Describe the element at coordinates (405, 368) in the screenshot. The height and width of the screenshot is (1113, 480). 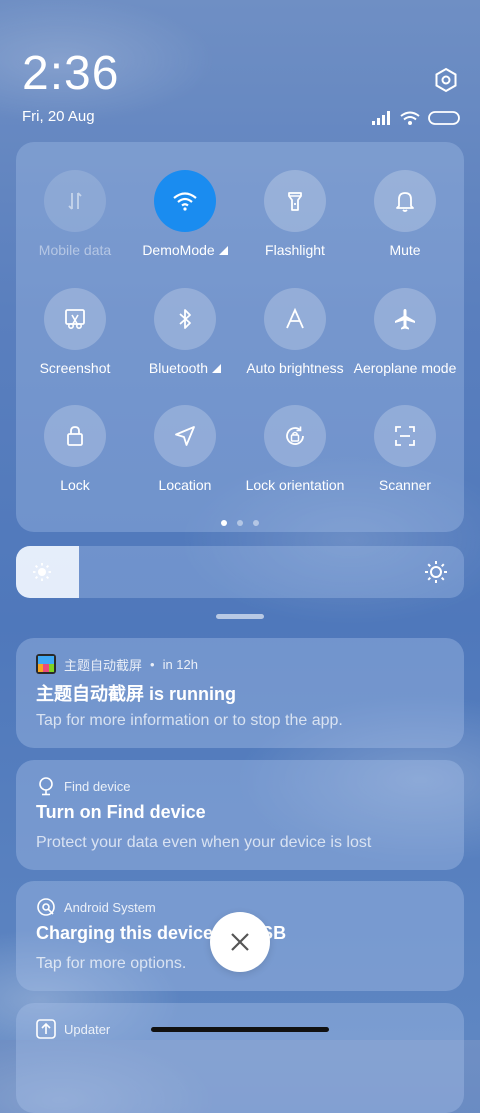
I see `tile-label: Aeroplane mode` at that location.